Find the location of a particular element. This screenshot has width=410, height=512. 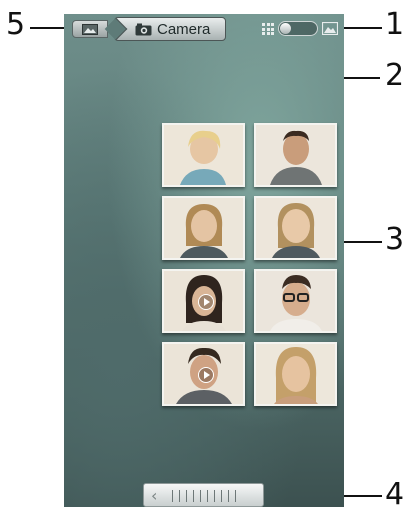

callout-4: 4 is located at coordinates (395, 494).